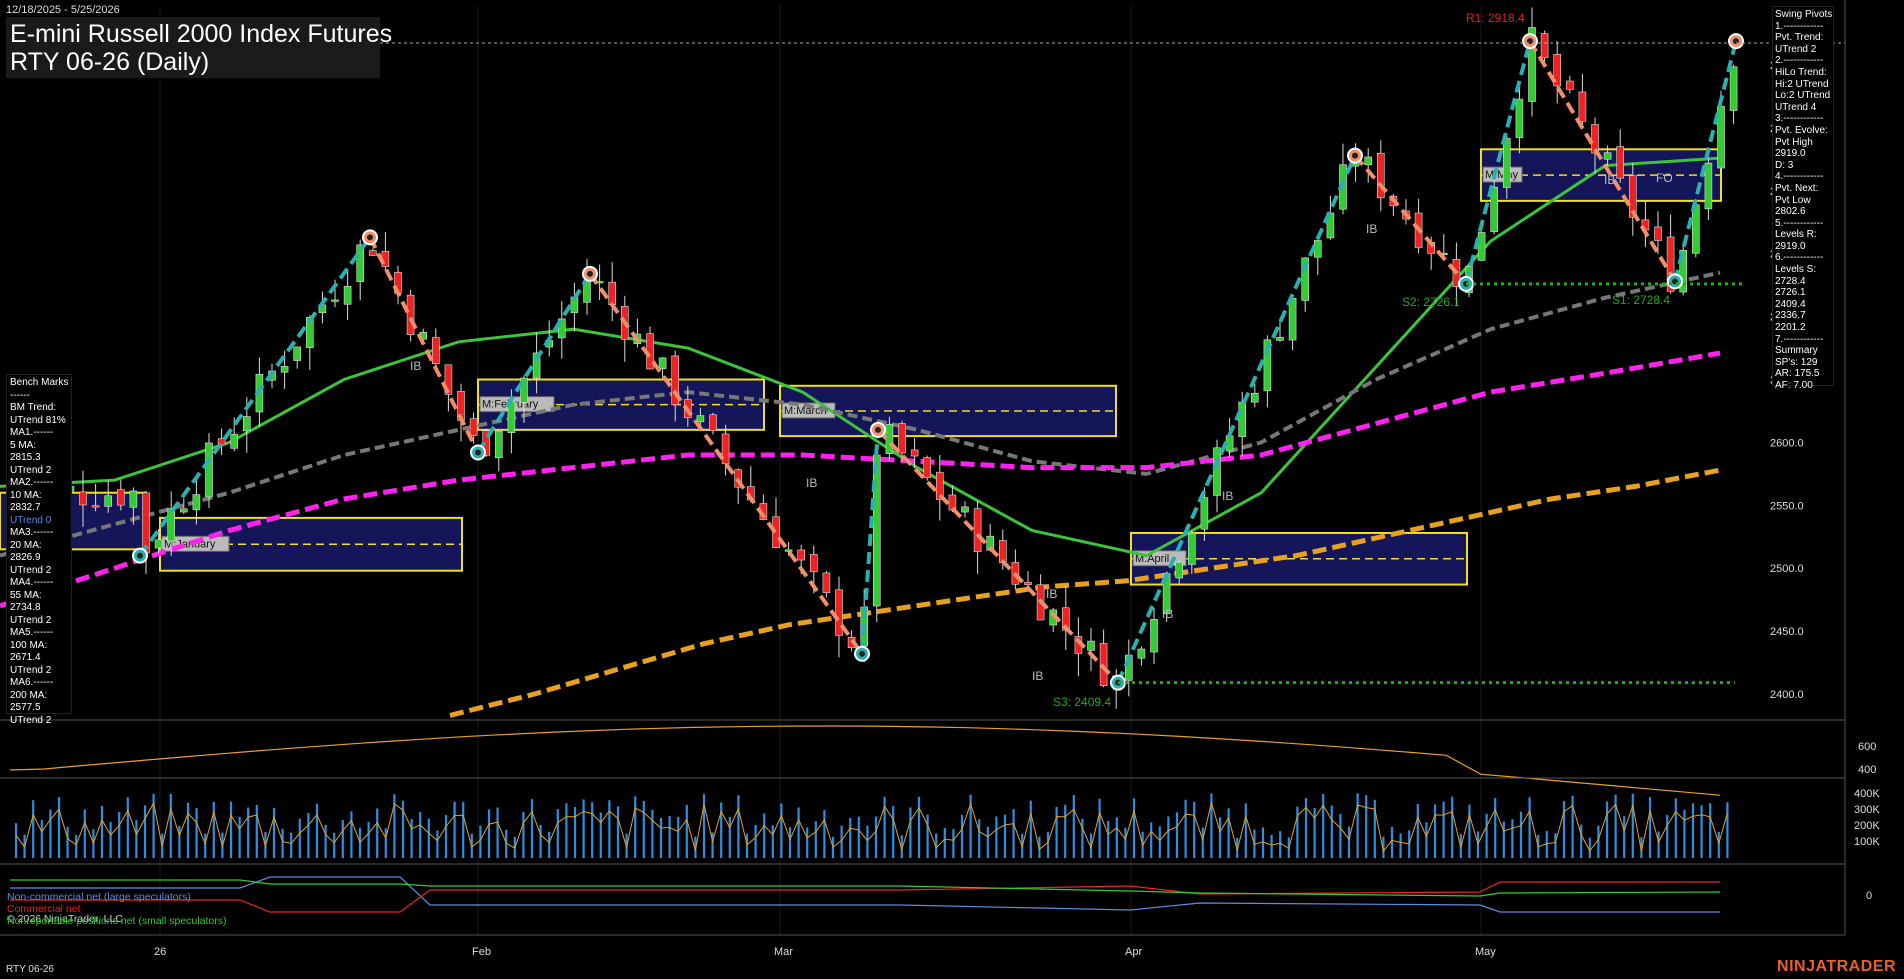  I want to click on swing-line: 2201.2, so click(1790, 328).